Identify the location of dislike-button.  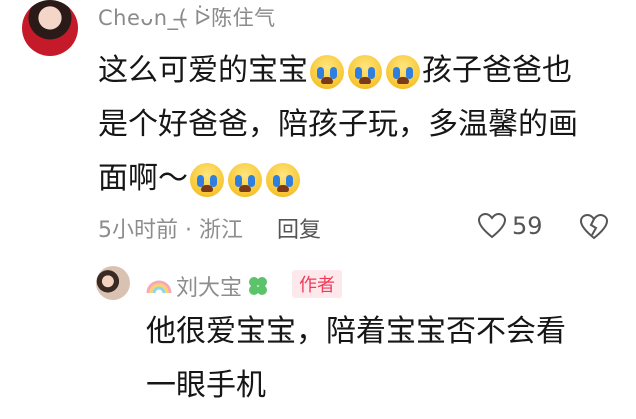
(594, 228).